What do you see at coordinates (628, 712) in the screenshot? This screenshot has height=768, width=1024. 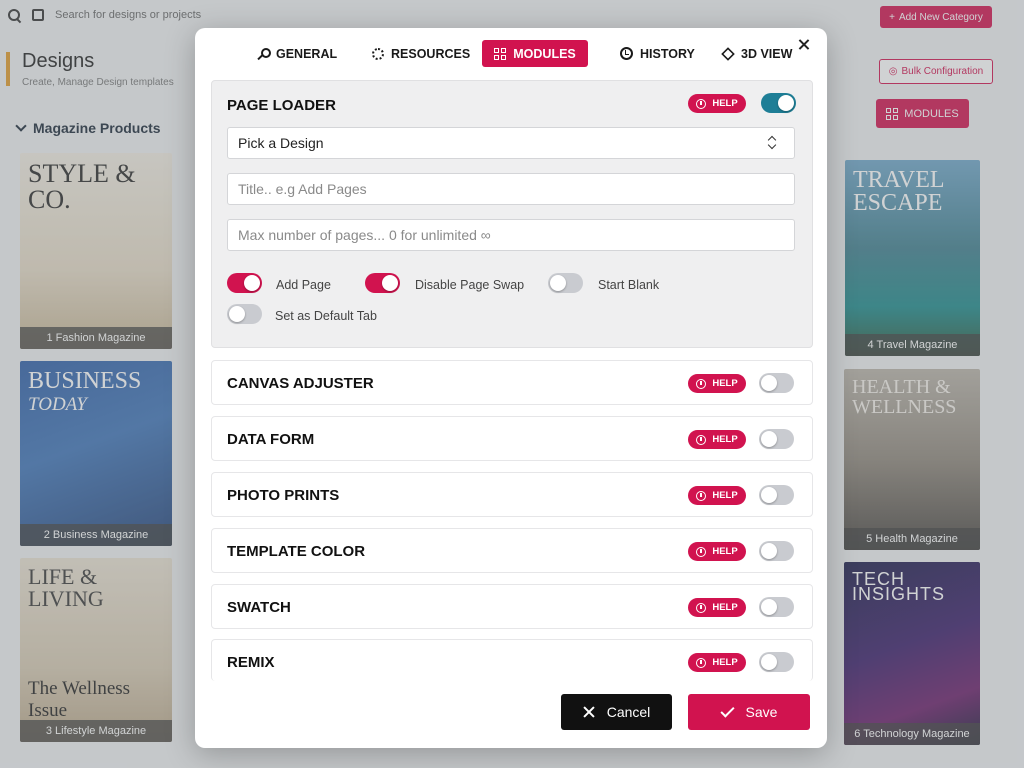 I see `cancel-label: Cancel` at bounding box center [628, 712].